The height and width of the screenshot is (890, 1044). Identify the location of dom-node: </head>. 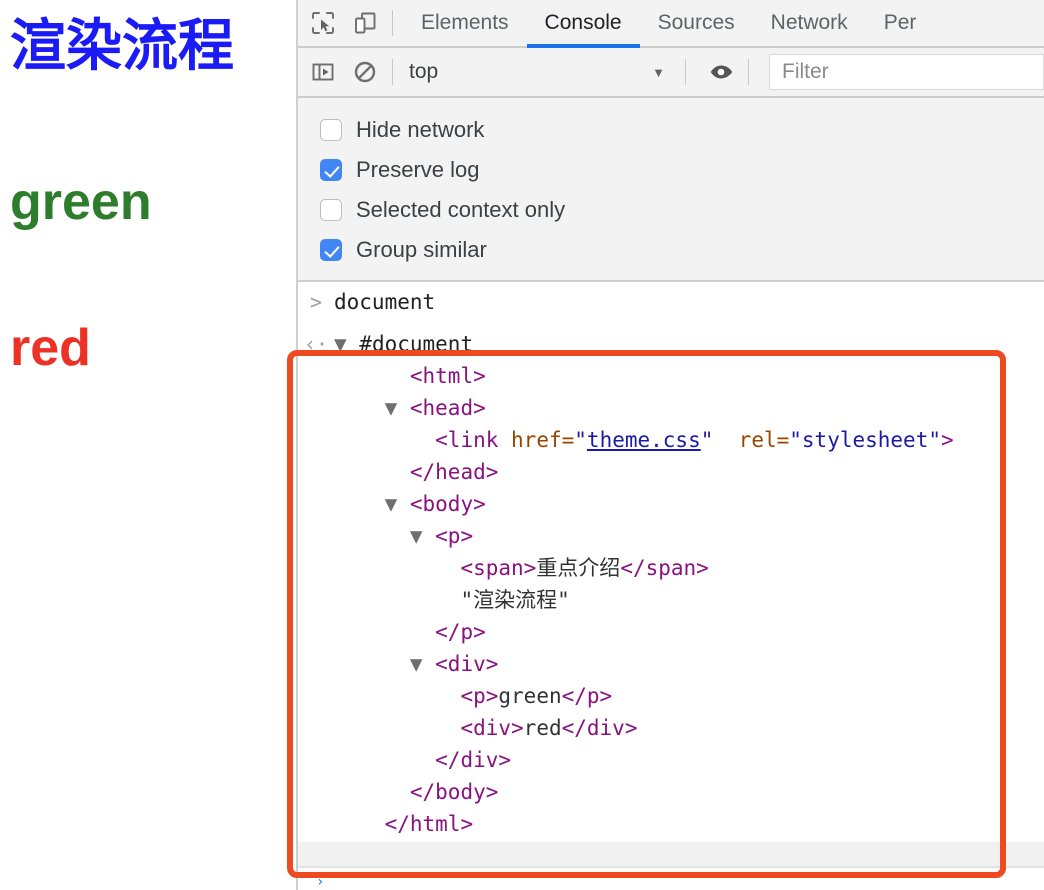
(644, 472).